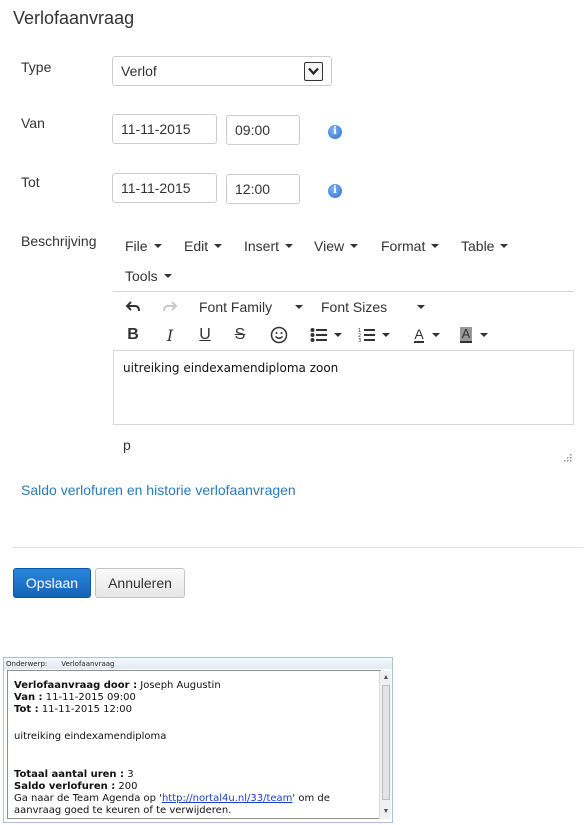 Image resolution: width=584 pixels, height=825 pixels. I want to click on numbered-list-icon: 123, so click(374, 335).